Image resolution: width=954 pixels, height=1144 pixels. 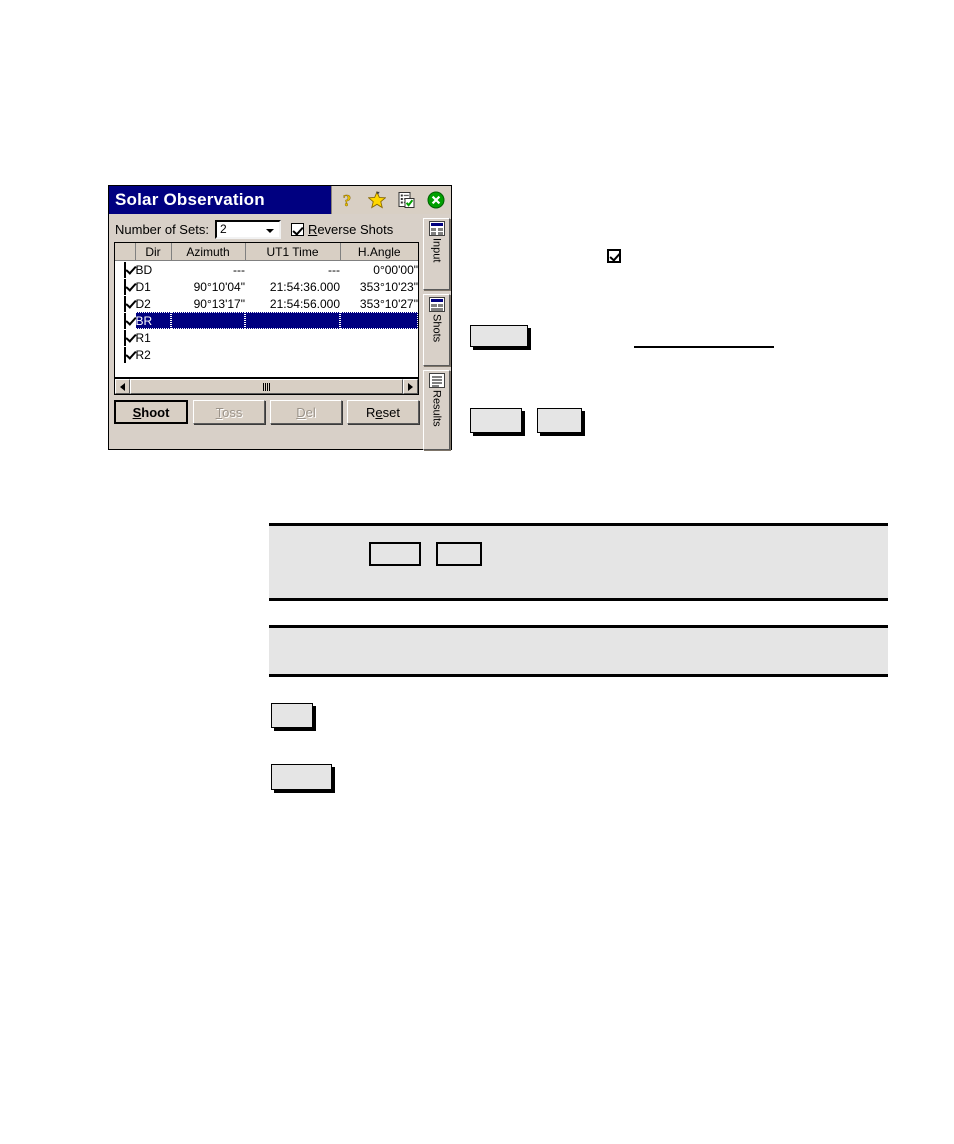 What do you see at coordinates (379, 412) in the screenshot?
I see `reset-button-accel: e` at bounding box center [379, 412].